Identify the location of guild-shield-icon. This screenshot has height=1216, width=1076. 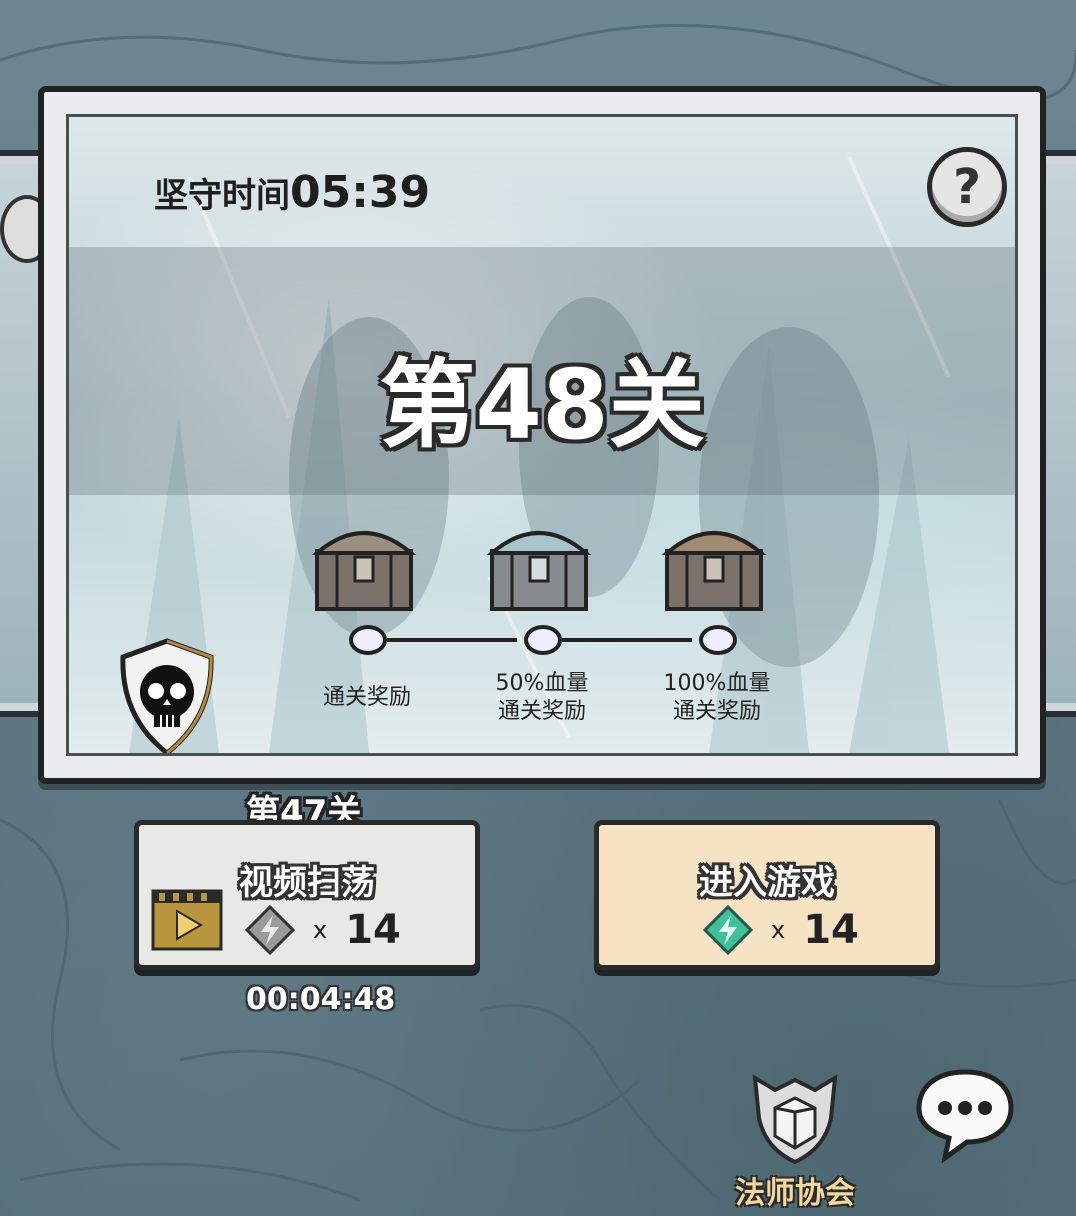
(795, 1119).